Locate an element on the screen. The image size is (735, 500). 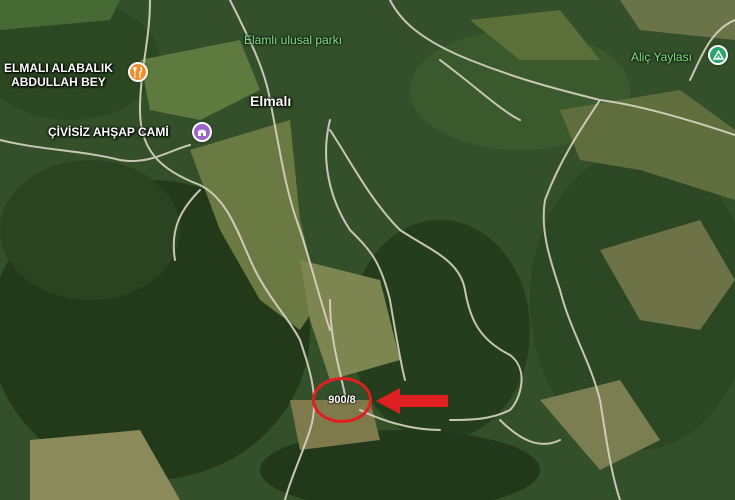
park-label: Elamlı ulusal parkı is located at coordinates (293, 40).